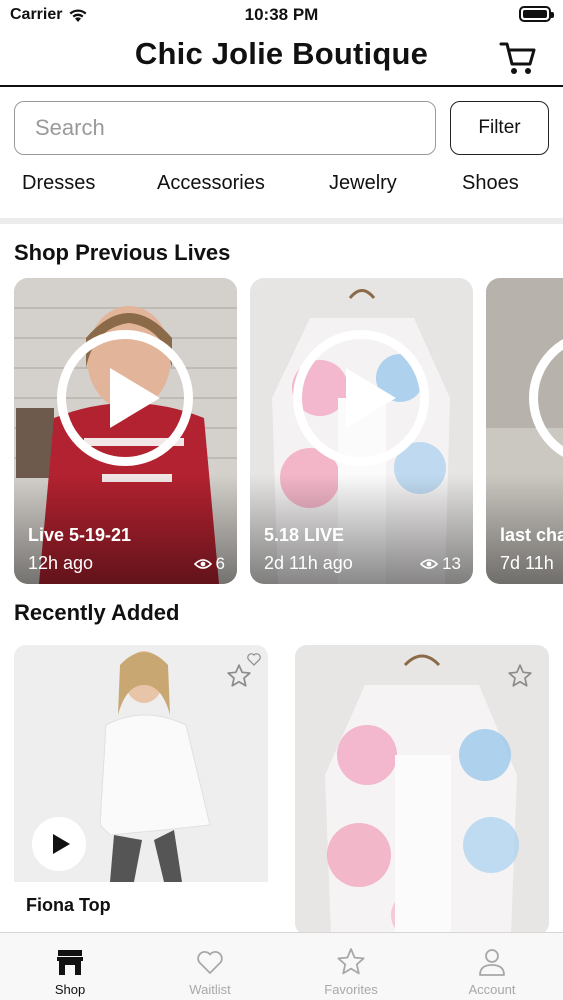 The image size is (563, 1000). I want to click on status-bar: Carrier 10:38 PM, so click(281, 15).